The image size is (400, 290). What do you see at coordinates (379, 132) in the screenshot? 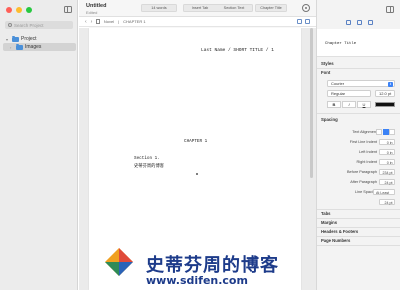
I see `align-left-button` at bounding box center [379, 132].